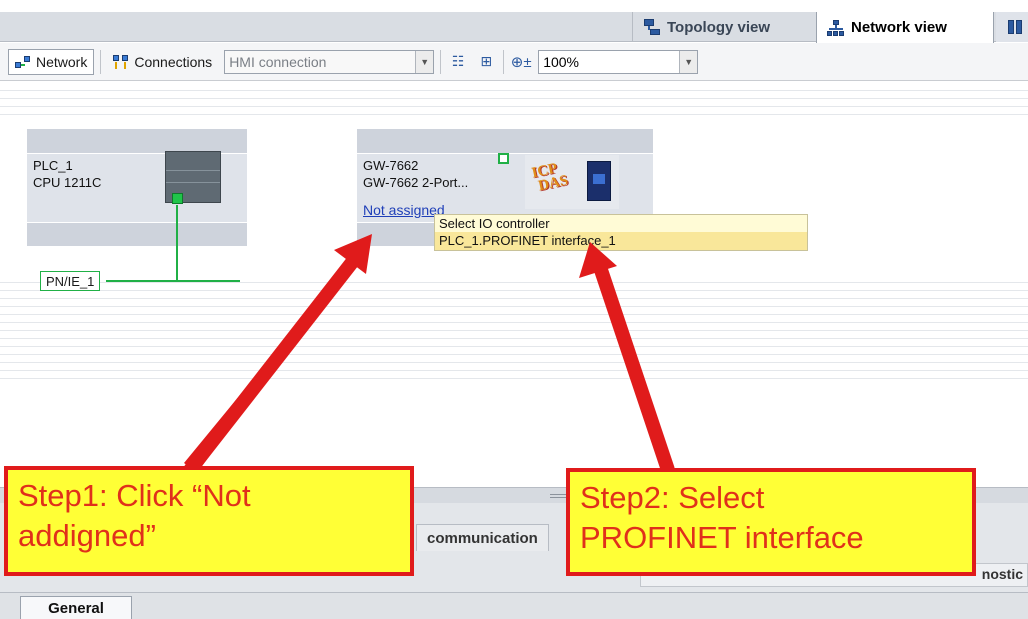 This screenshot has width=1028, height=619. What do you see at coordinates (836, 27) in the screenshot?
I see `network-view-icon` at bounding box center [836, 27].